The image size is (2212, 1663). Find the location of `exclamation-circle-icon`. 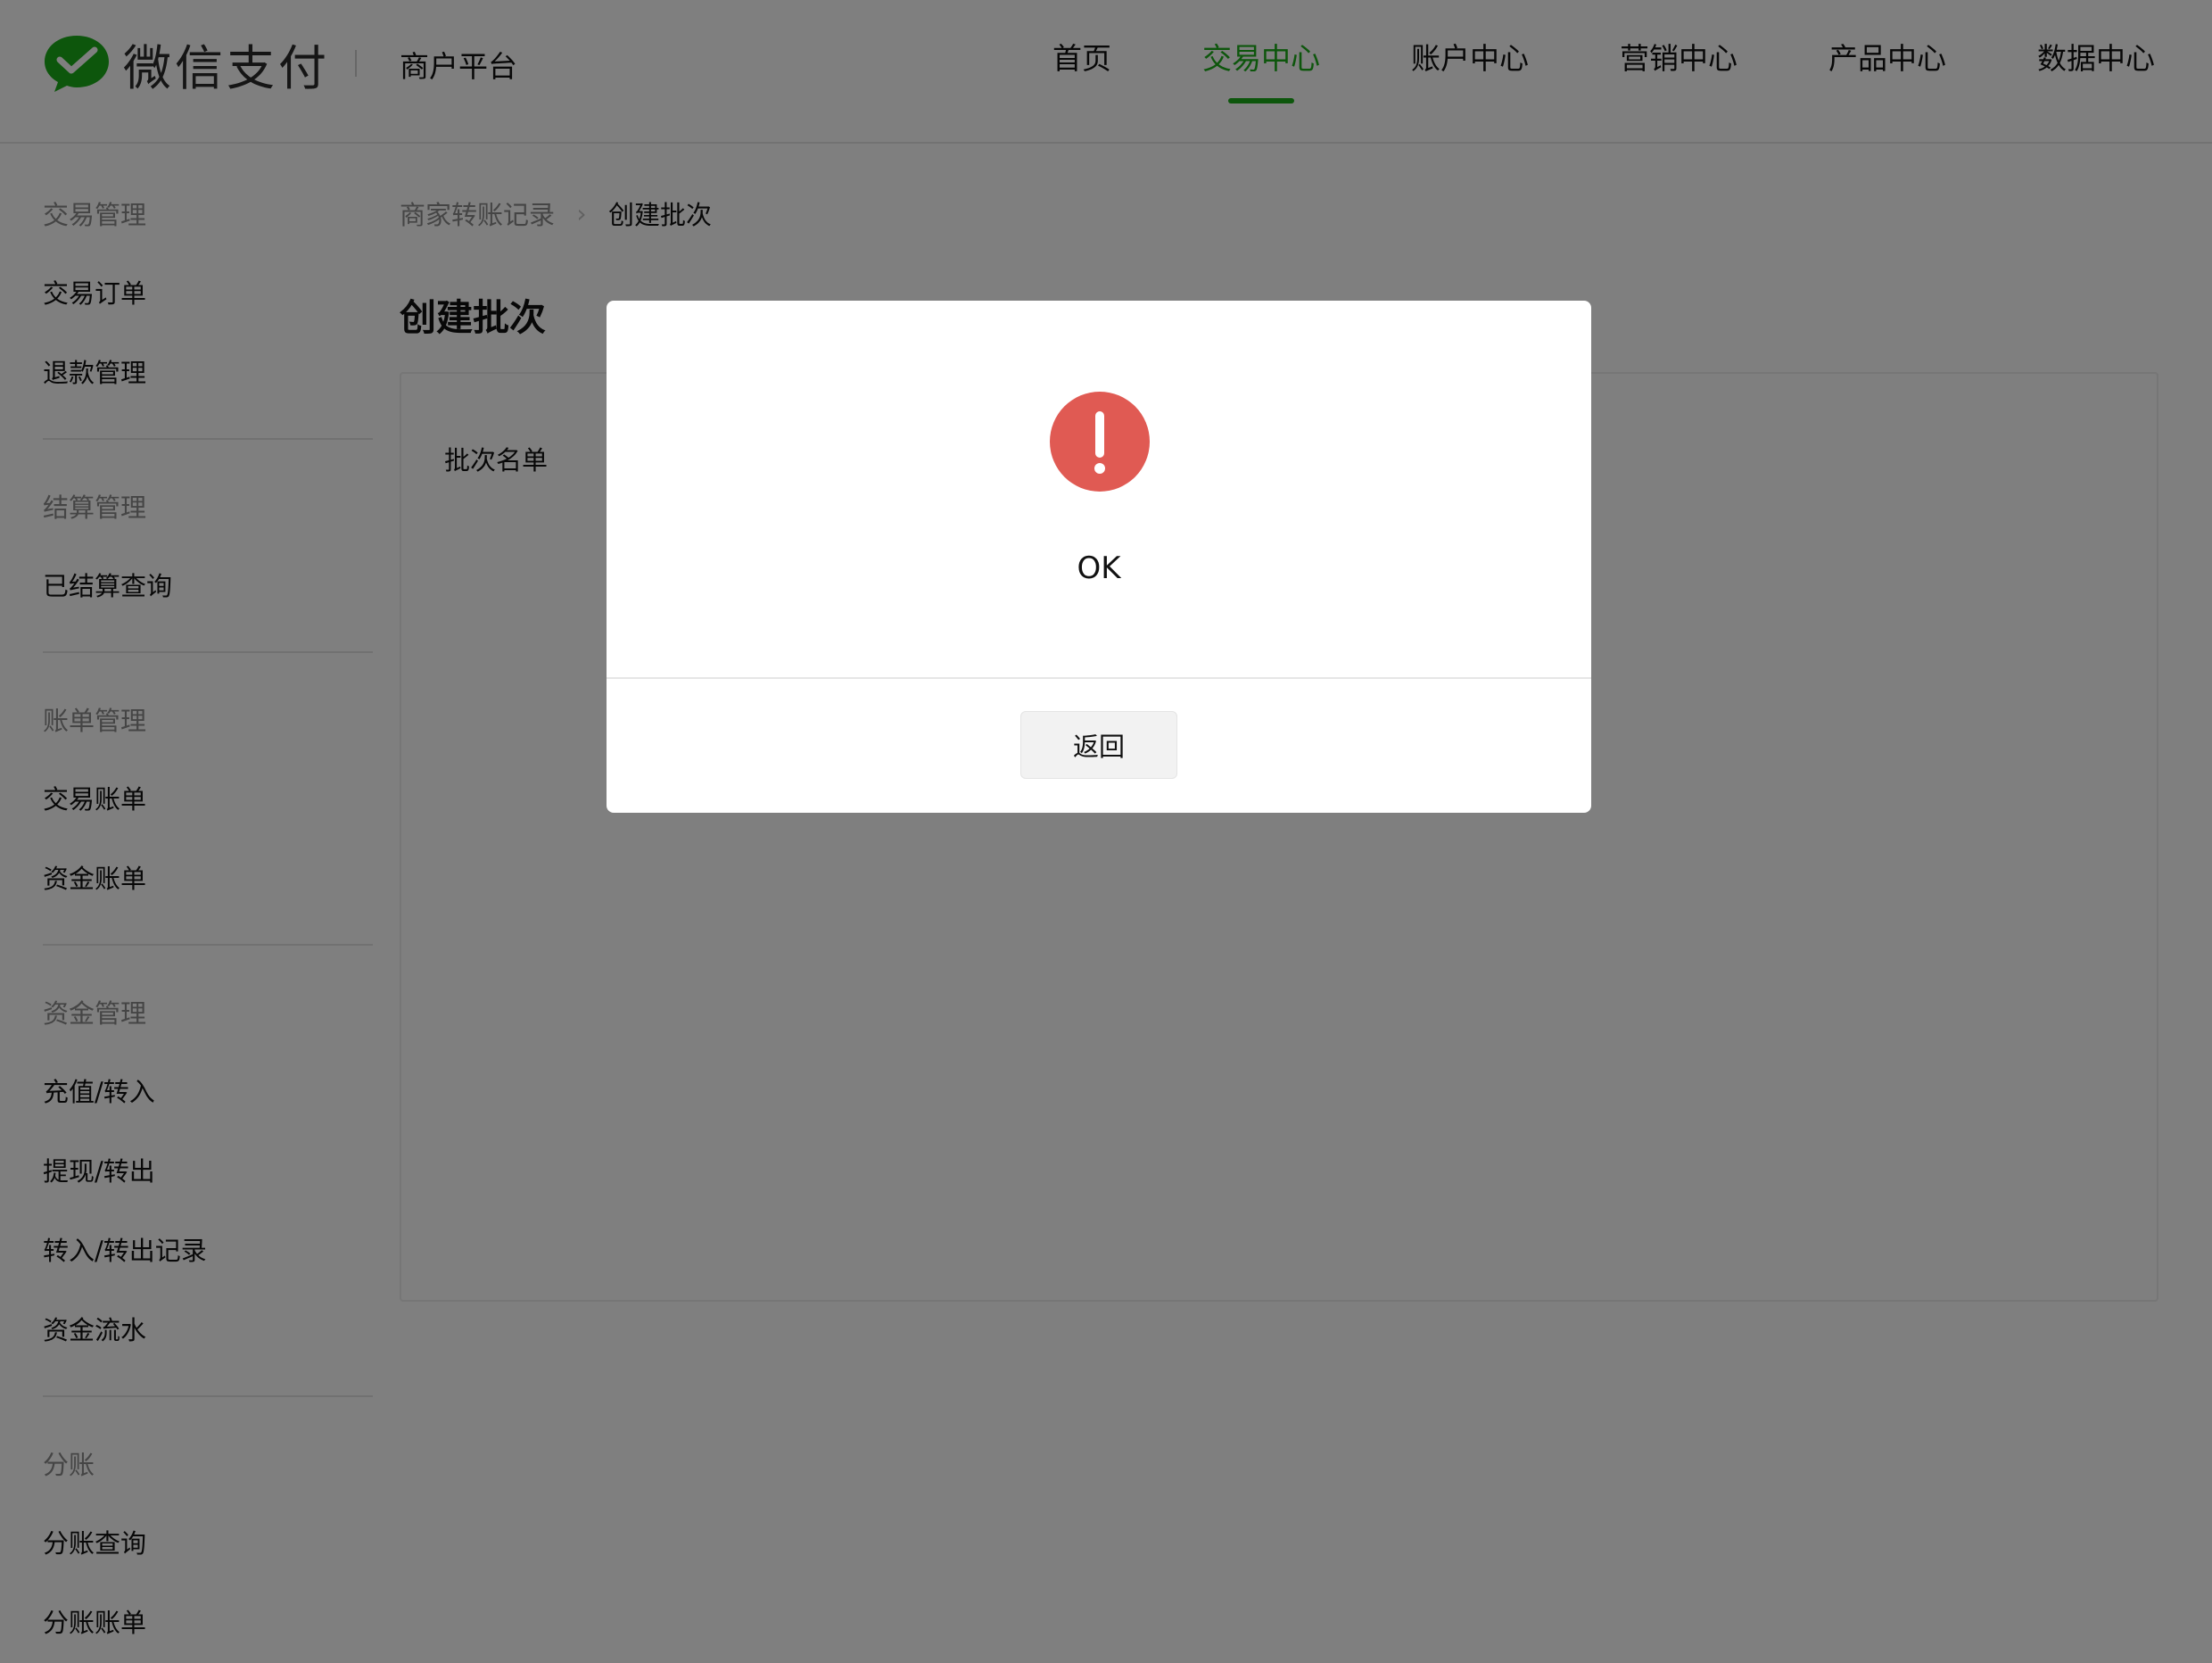

exclamation-circle-icon is located at coordinates (1100, 442).